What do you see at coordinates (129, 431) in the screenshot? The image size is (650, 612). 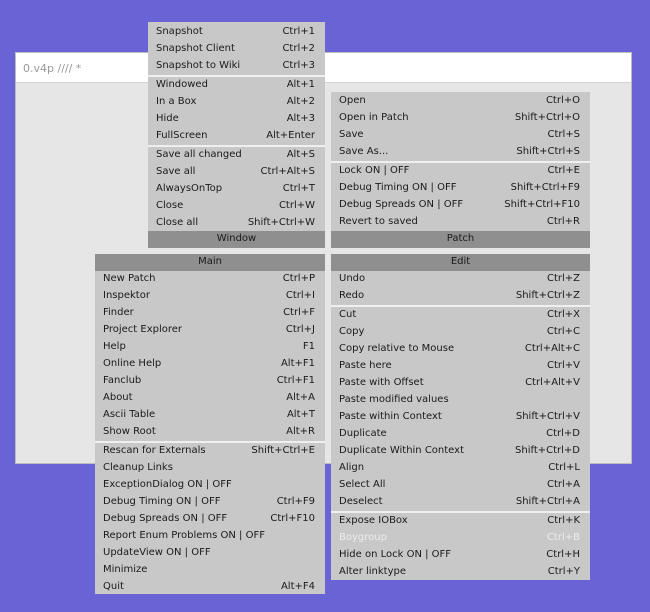 I see `menu-item-label: Show Root` at bounding box center [129, 431].